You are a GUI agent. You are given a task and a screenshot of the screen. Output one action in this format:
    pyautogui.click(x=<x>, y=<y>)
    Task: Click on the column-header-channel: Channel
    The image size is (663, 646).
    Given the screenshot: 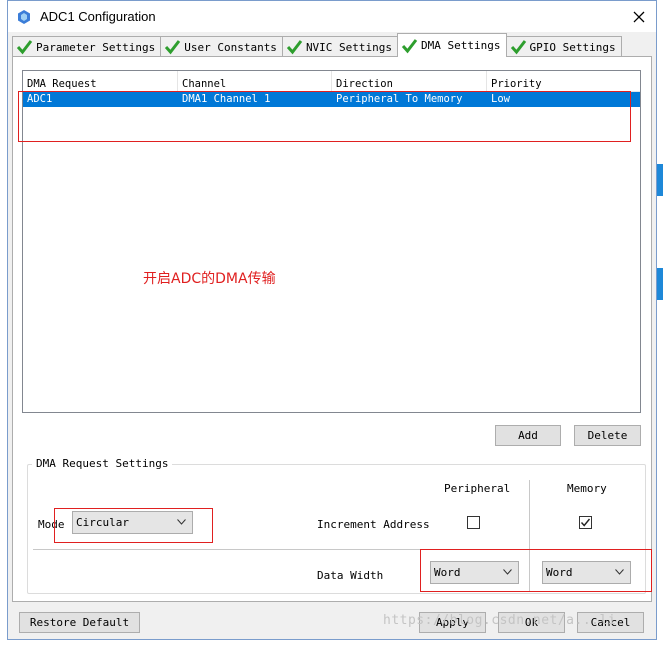 What is the action you would take?
    pyautogui.click(x=255, y=81)
    